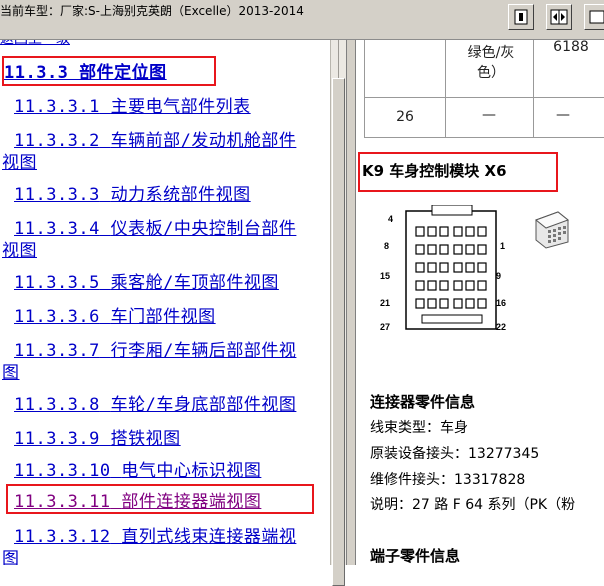 This screenshot has height=586, width=604. What do you see at coordinates (385, 303) in the screenshot?
I see `pin-label: 21` at bounding box center [385, 303].